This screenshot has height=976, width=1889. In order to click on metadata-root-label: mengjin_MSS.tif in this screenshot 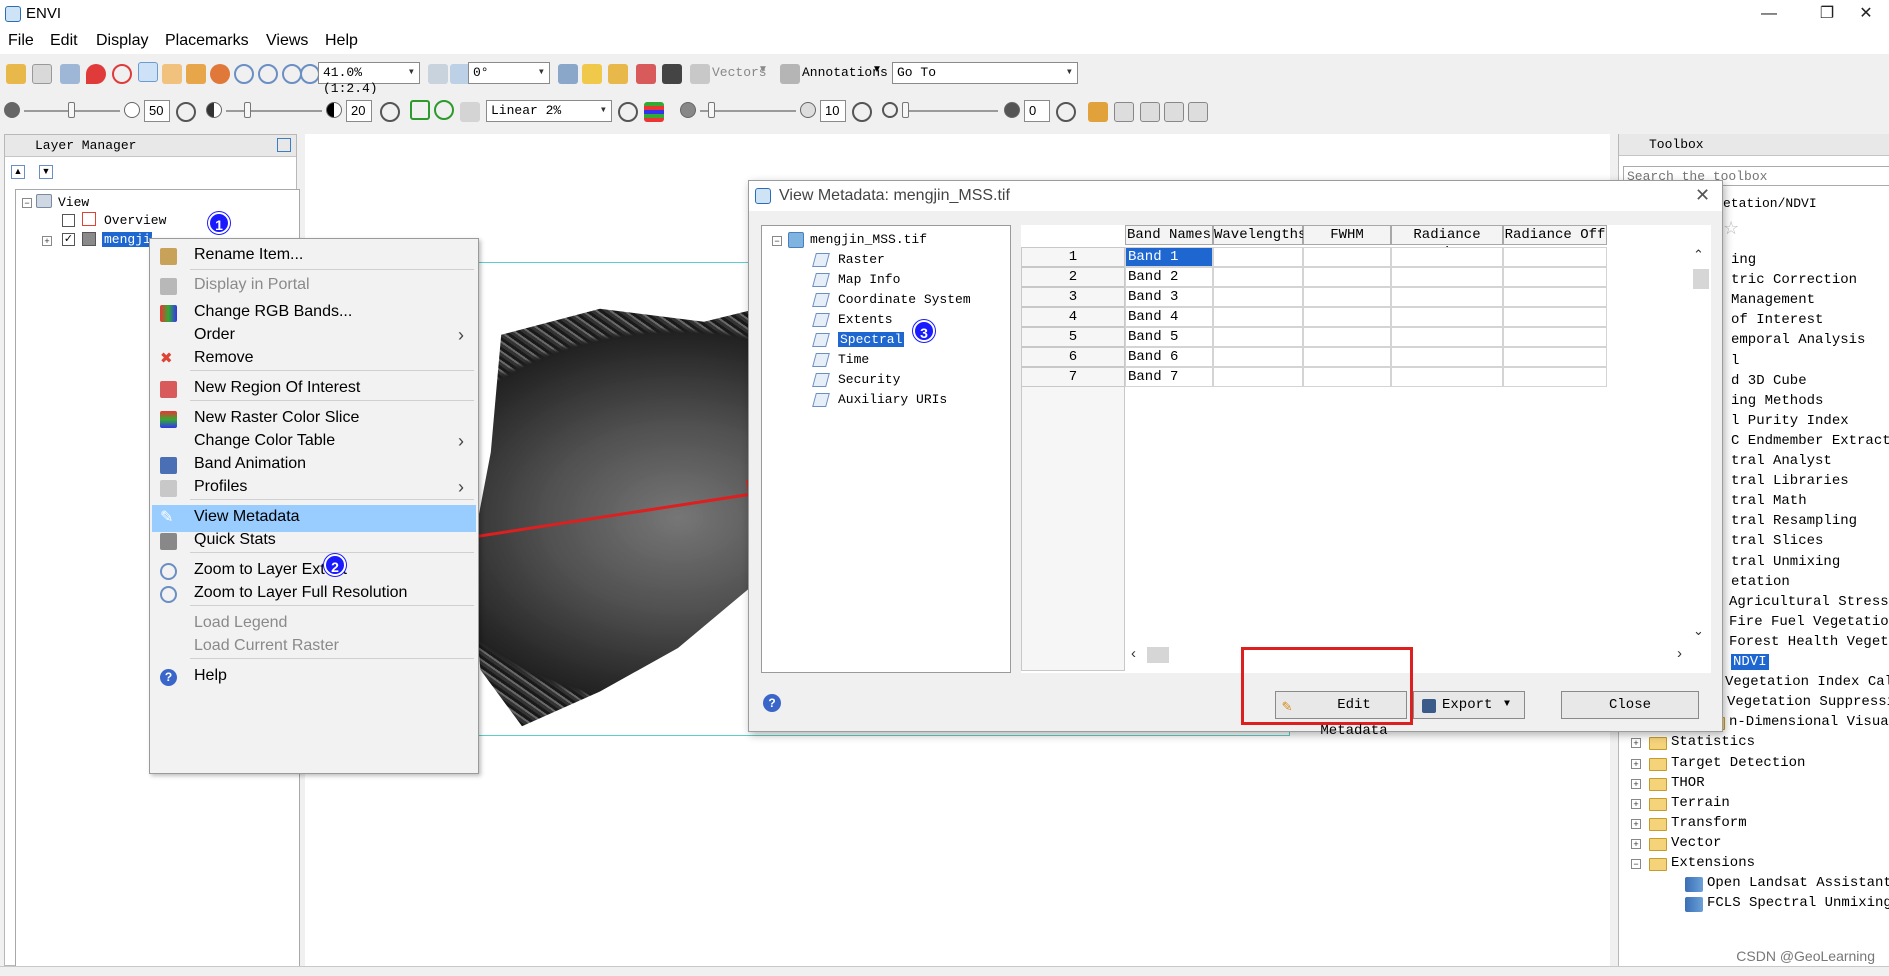, I will do `click(868, 239)`.